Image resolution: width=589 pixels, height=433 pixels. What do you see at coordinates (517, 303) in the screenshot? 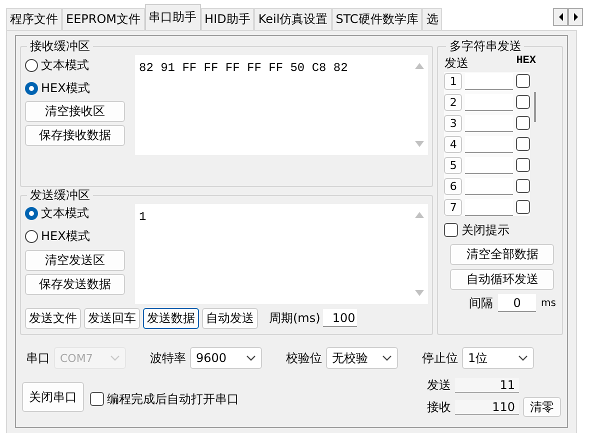
I see `interval-field: 0` at bounding box center [517, 303].